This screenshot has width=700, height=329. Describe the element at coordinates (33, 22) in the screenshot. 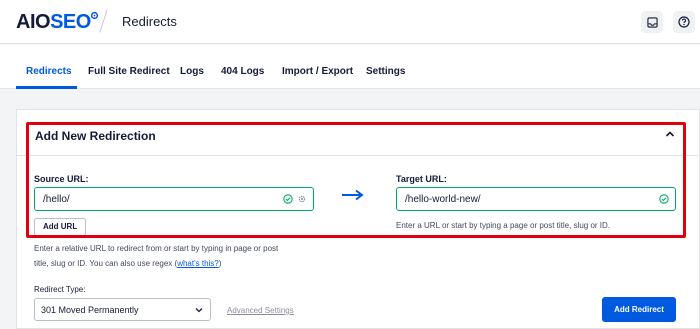

I see `logo-text-main: AIO` at that location.